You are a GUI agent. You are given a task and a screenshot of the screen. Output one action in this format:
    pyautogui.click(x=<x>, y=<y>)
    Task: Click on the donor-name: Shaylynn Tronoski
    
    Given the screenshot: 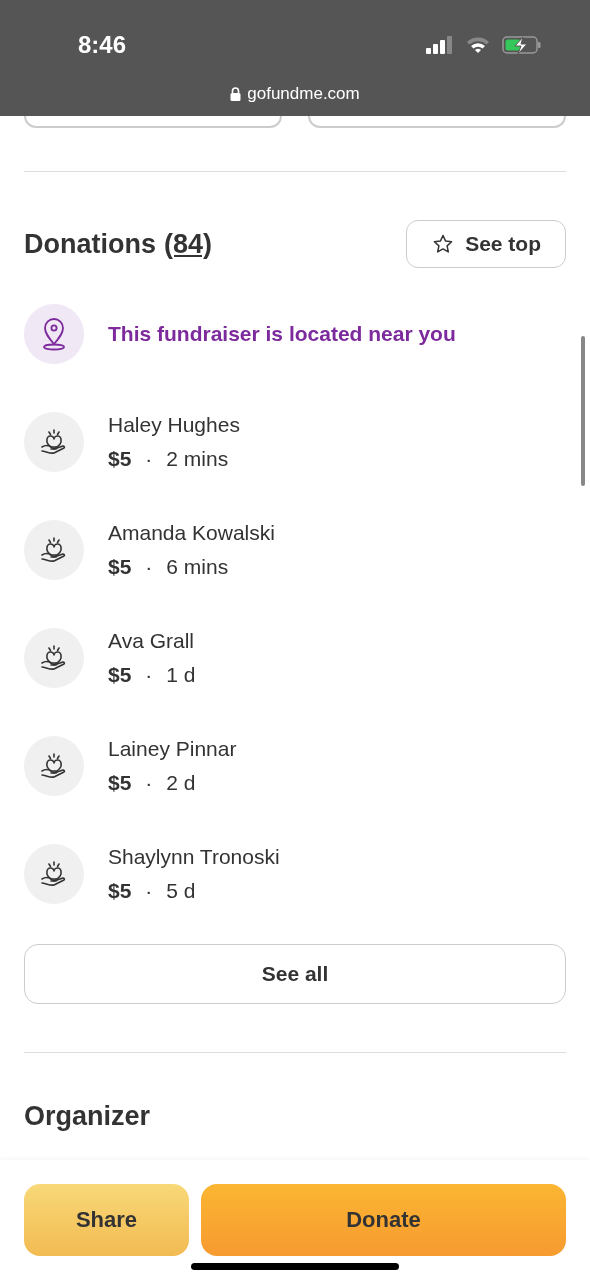 What is the action you would take?
    pyautogui.click(x=194, y=857)
    